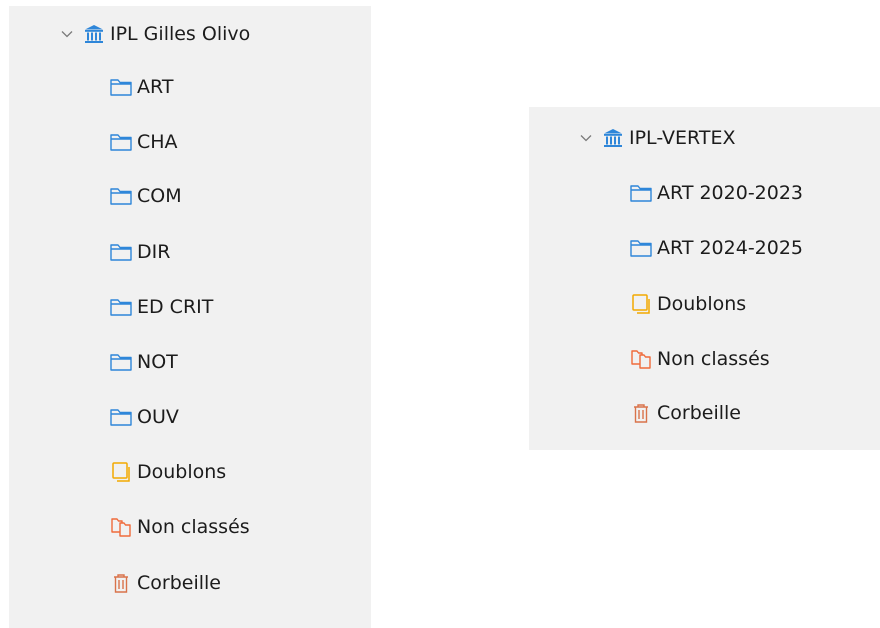  Describe the element at coordinates (161, 307) in the screenshot. I see `collection-item-ed-crit: ED CRIT` at that location.